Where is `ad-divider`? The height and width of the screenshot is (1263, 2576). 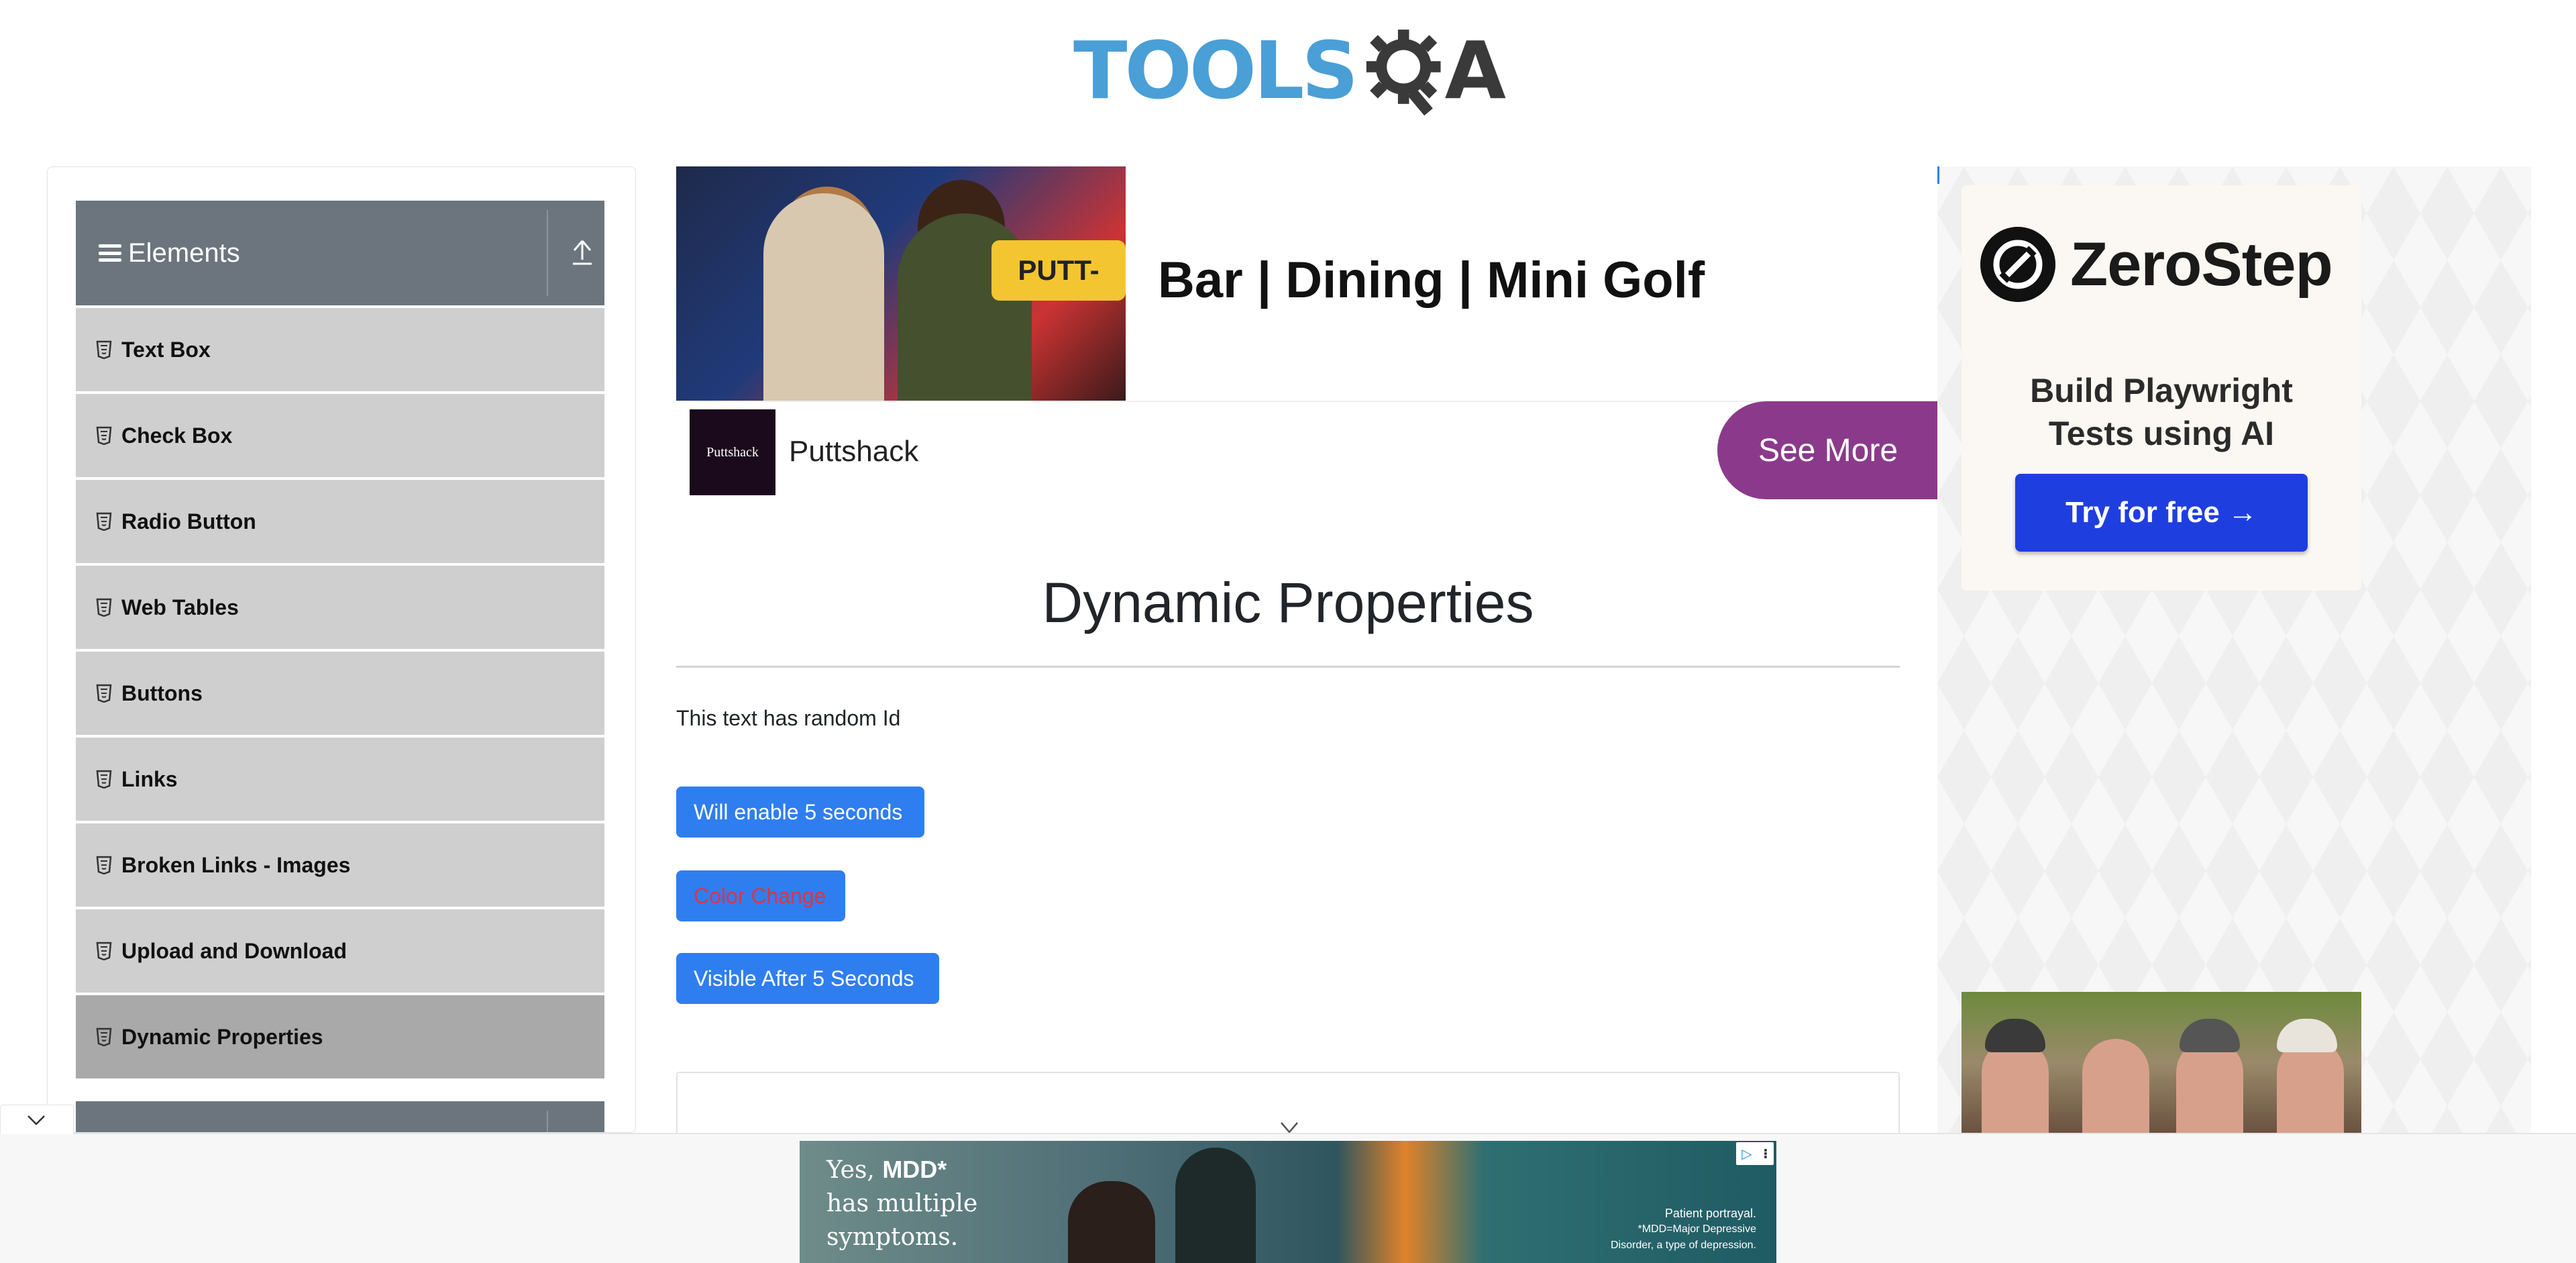 ad-divider is located at coordinates (1307, 401).